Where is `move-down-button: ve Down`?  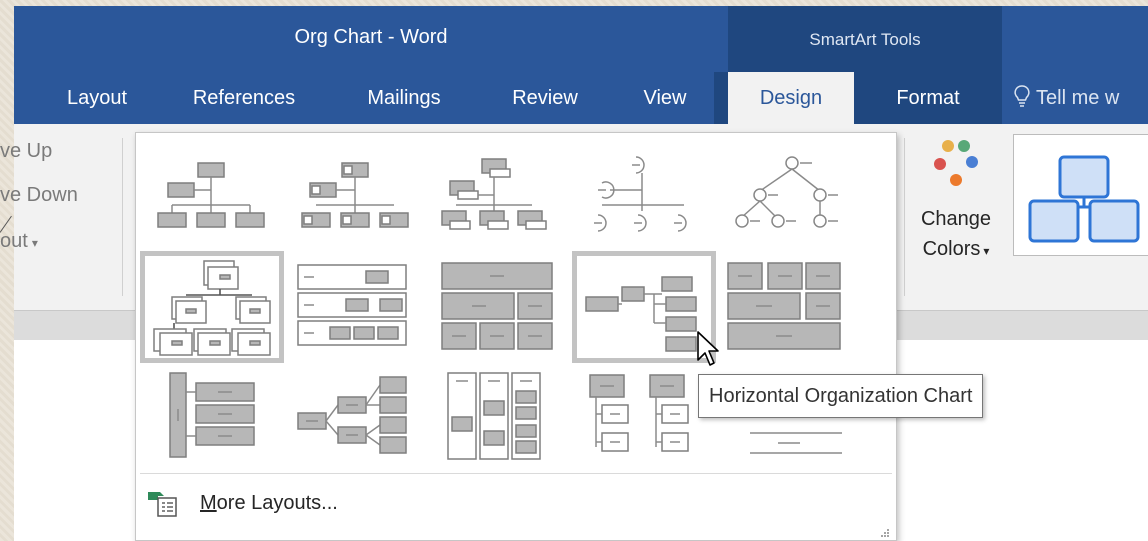
move-down-button: ve Down is located at coordinates (39, 195).